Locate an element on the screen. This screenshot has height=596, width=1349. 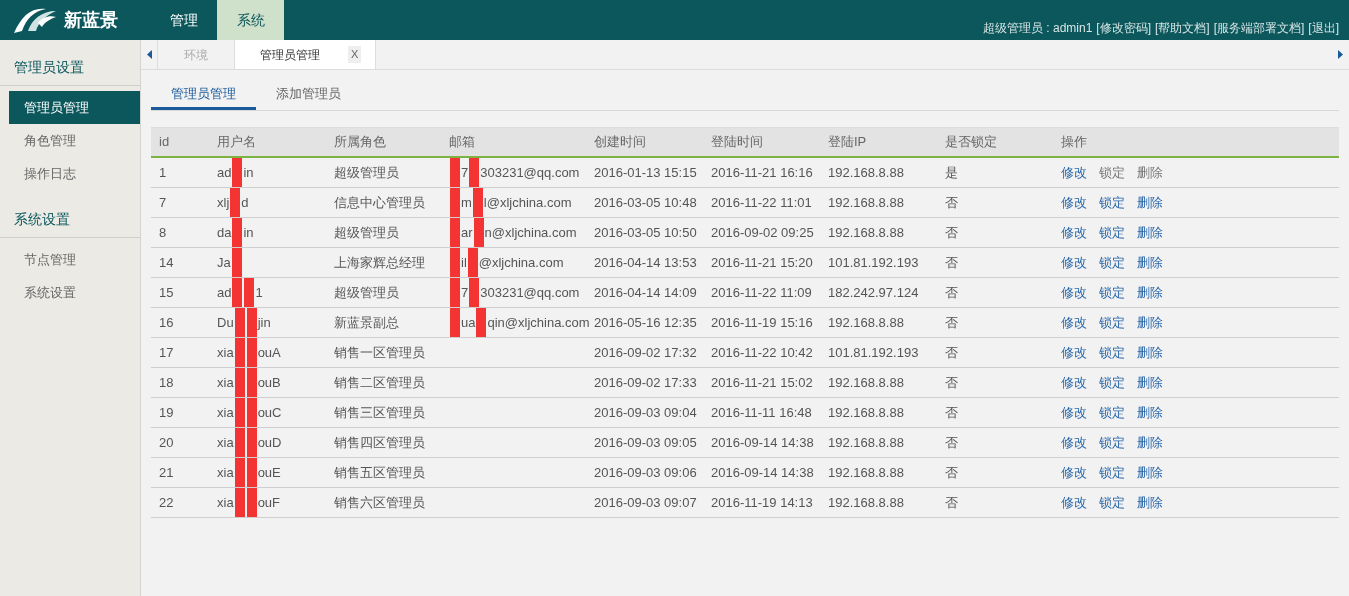
table-cell-text: 2016-04-14 13:53 is located at coordinates (646, 262).